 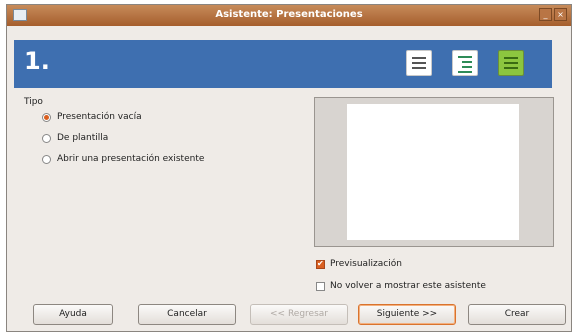 I want to click on step-banner: 1., so click(x=283, y=64).